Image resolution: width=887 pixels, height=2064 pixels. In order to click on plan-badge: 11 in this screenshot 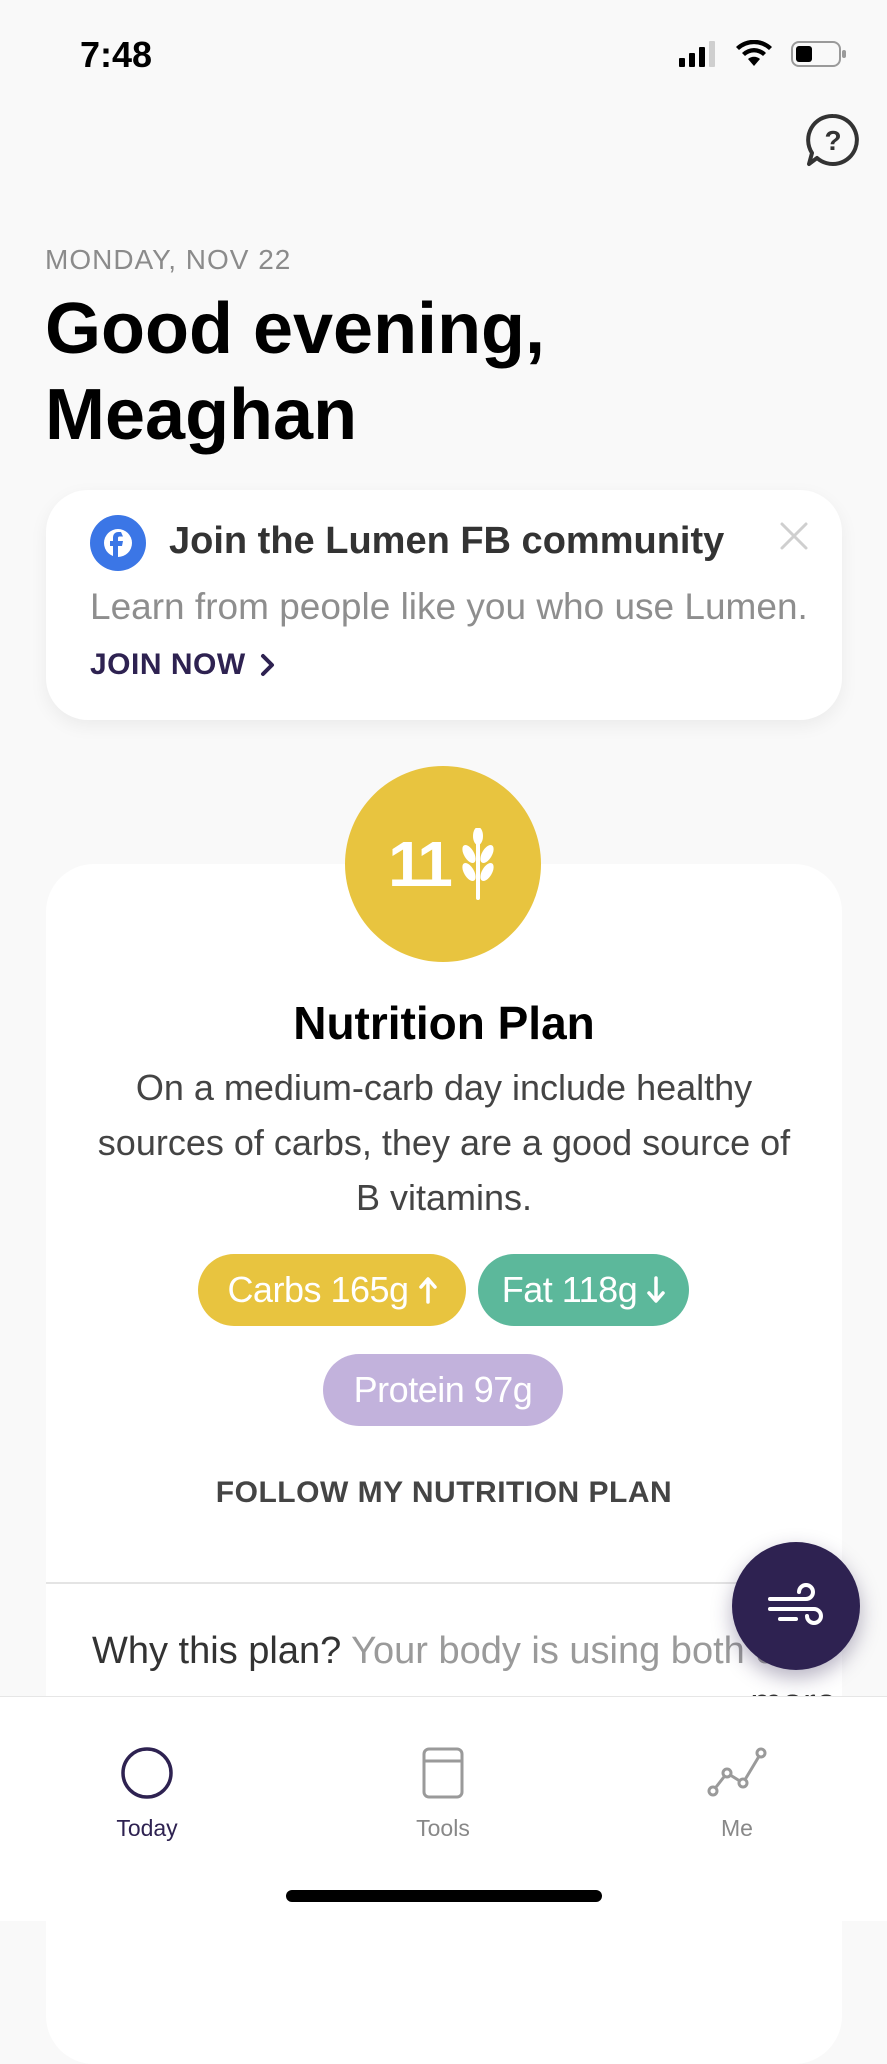, I will do `click(443, 864)`.